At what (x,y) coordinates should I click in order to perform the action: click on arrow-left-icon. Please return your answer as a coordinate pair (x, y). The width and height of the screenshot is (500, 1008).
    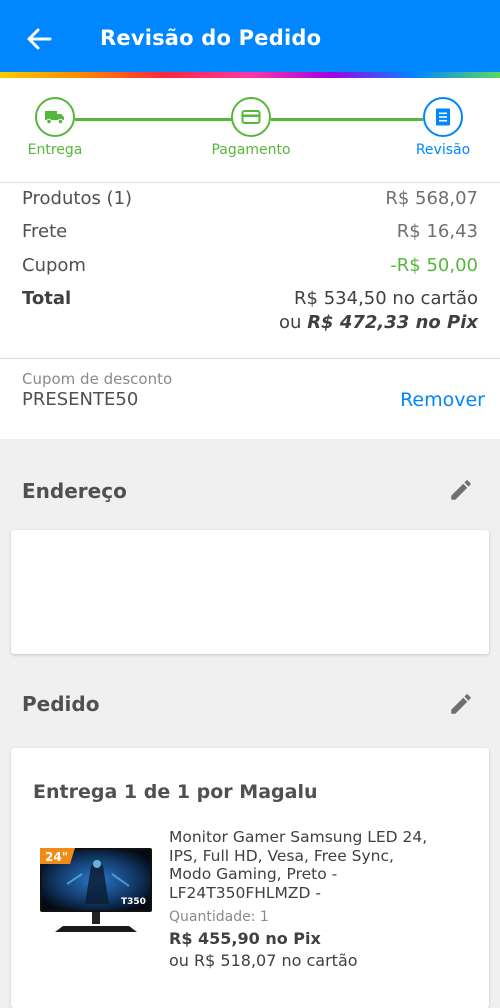
    Looking at the image, I should click on (39, 39).